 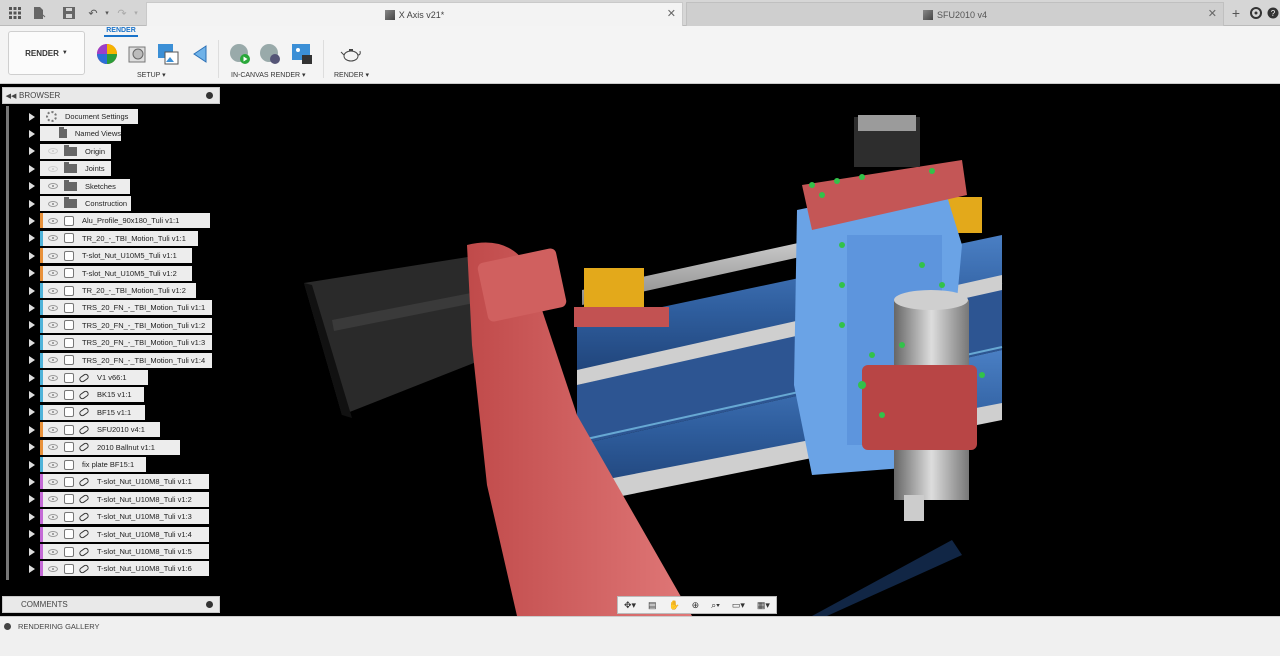 What do you see at coordinates (1236, 13) in the screenshot?
I see `new-tab-icon: +` at bounding box center [1236, 13].